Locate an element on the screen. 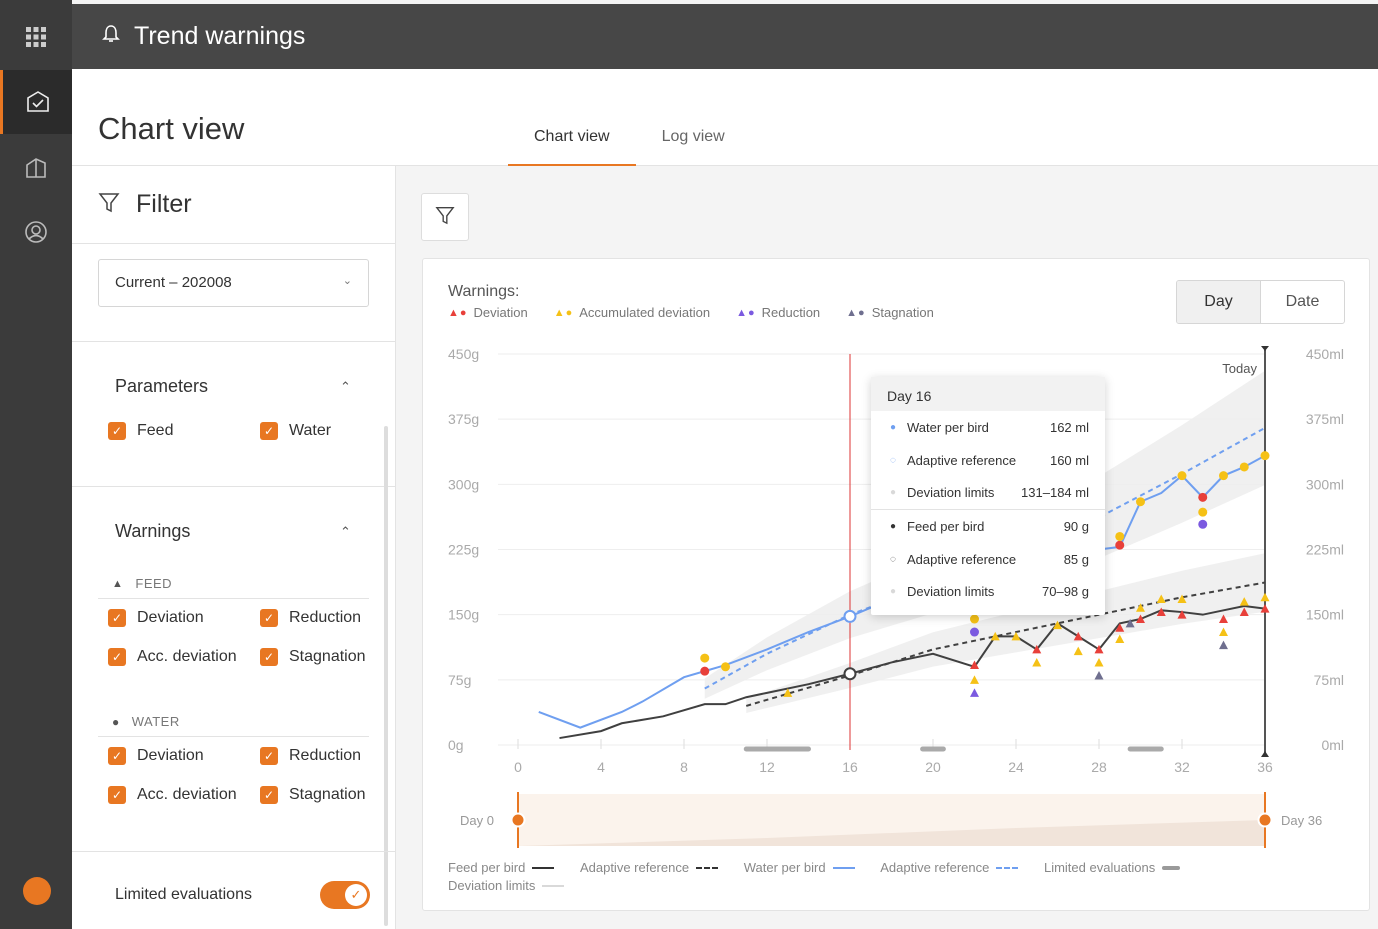 The height and width of the screenshot is (929, 1378). today-marker-bottom is located at coordinates (1265, 754).